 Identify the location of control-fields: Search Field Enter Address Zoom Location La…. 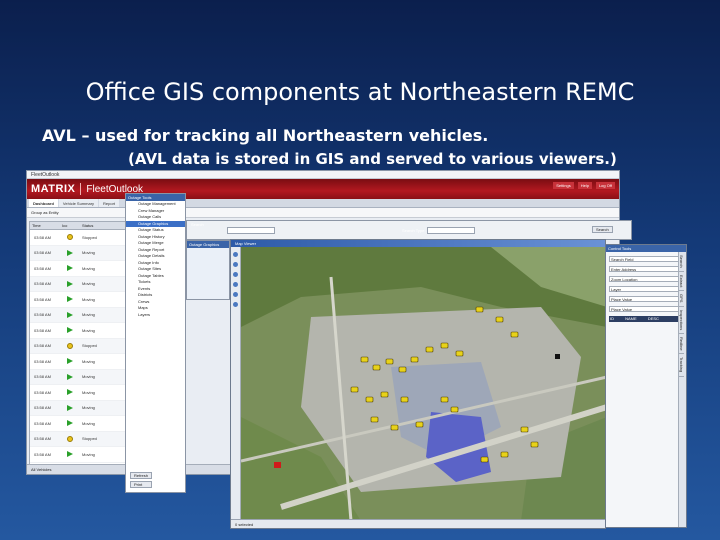
(646, 284).